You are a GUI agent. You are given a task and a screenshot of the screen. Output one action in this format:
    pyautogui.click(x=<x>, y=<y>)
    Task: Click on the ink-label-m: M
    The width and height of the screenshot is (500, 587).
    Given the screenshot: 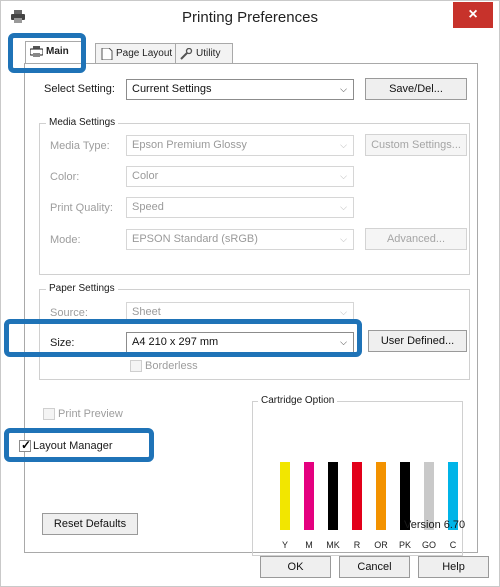 What is the action you would take?
    pyautogui.click(x=309, y=545)
    